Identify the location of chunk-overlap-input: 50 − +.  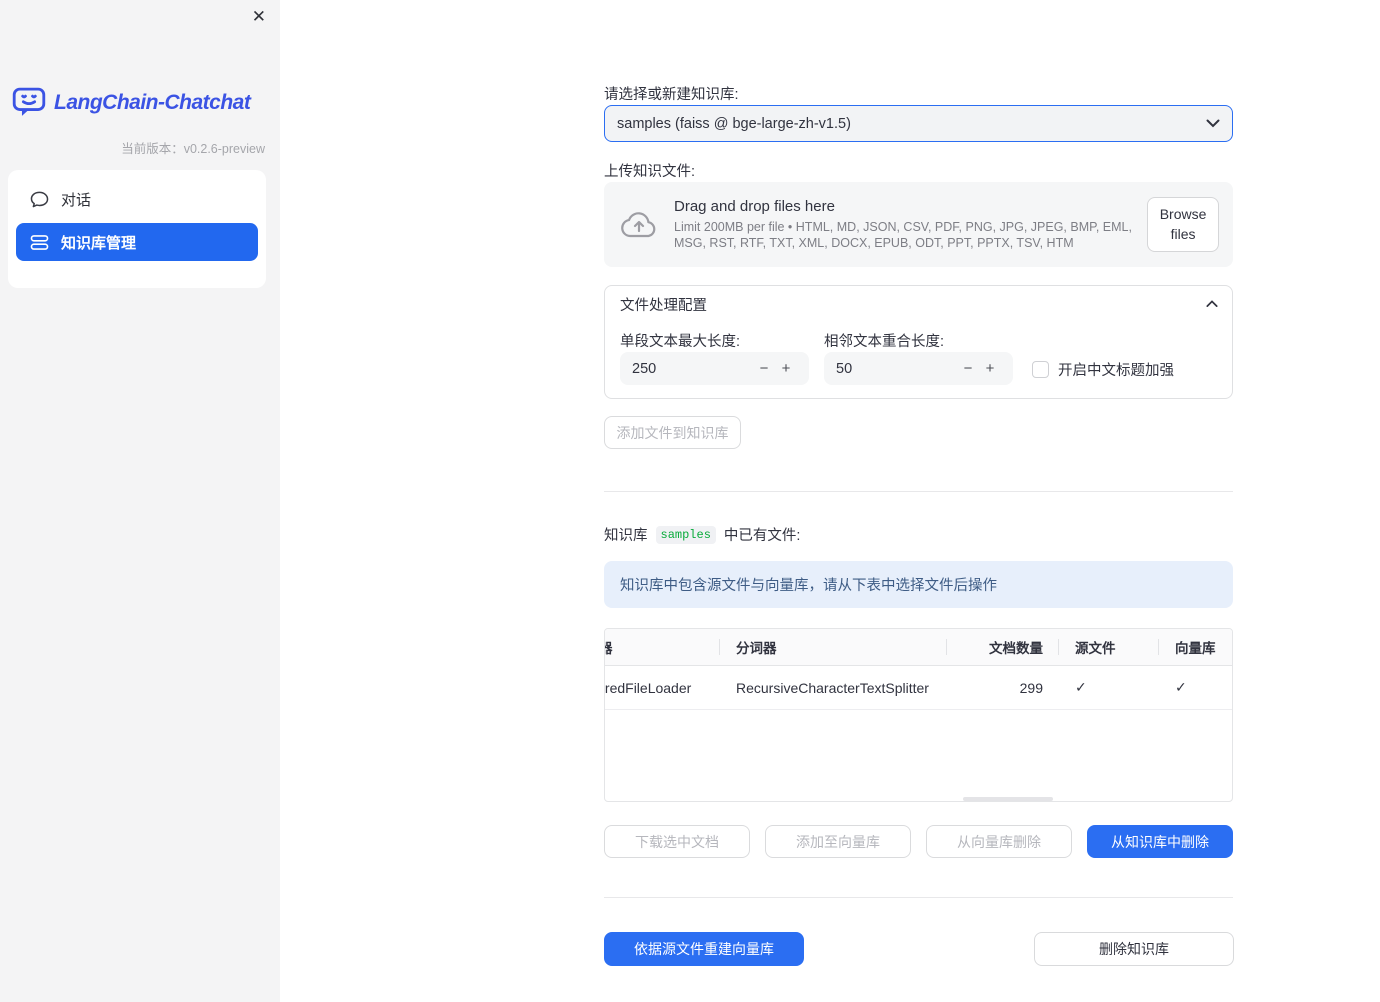
(918, 368).